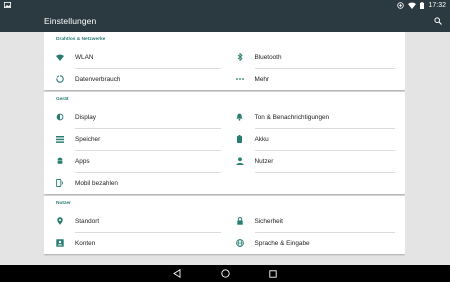 This screenshot has height=282, width=450. I want to click on setting-data-usage: Datenverbrauch, so click(134, 79).